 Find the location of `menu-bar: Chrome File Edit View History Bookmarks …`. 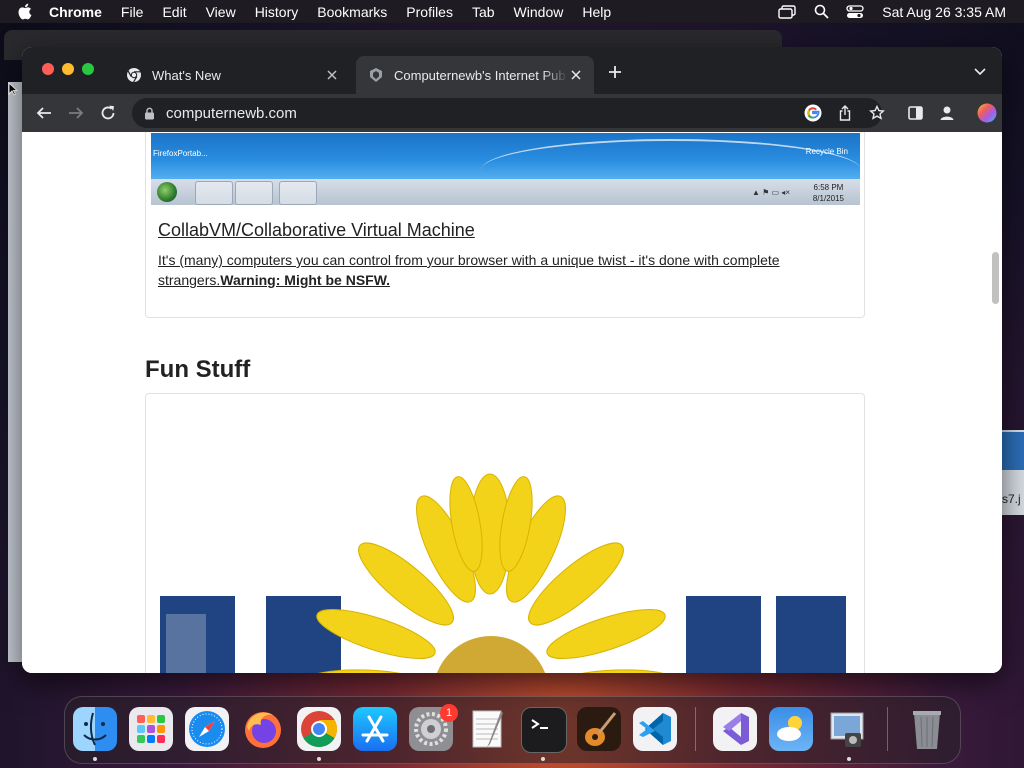

menu-bar: Chrome File Edit View History Bookmarks … is located at coordinates (512, 11).